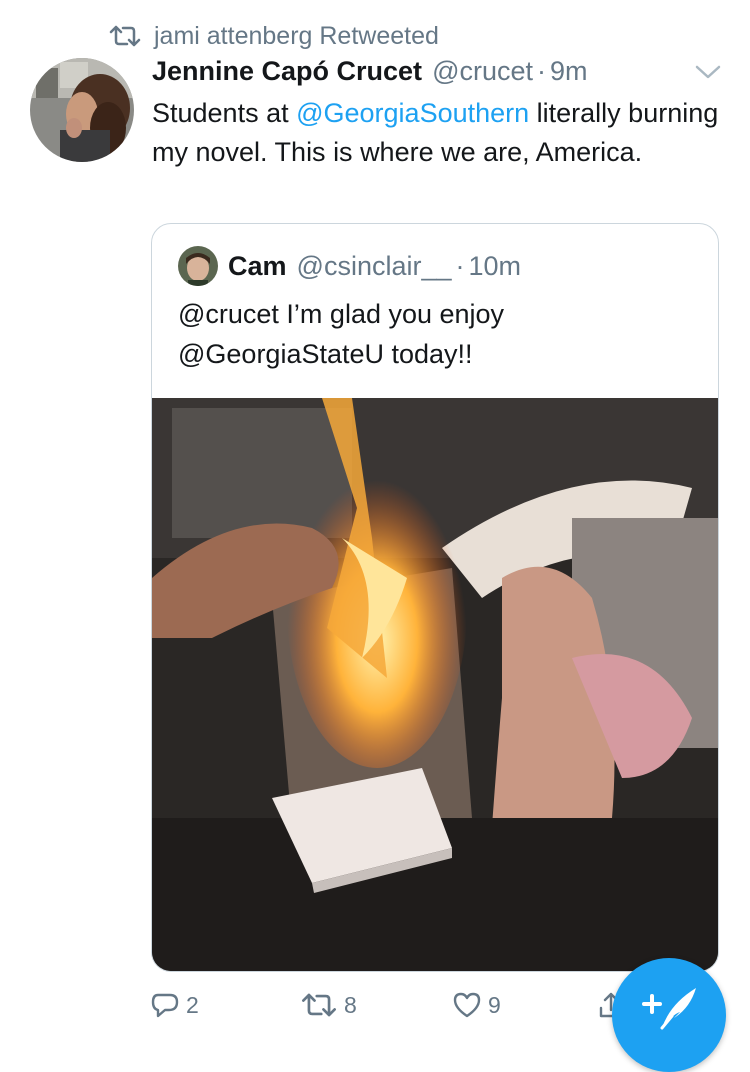 The height and width of the screenshot is (1072, 750). Describe the element at coordinates (198, 266) in the screenshot. I see `quoted-author-avatar` at that location.